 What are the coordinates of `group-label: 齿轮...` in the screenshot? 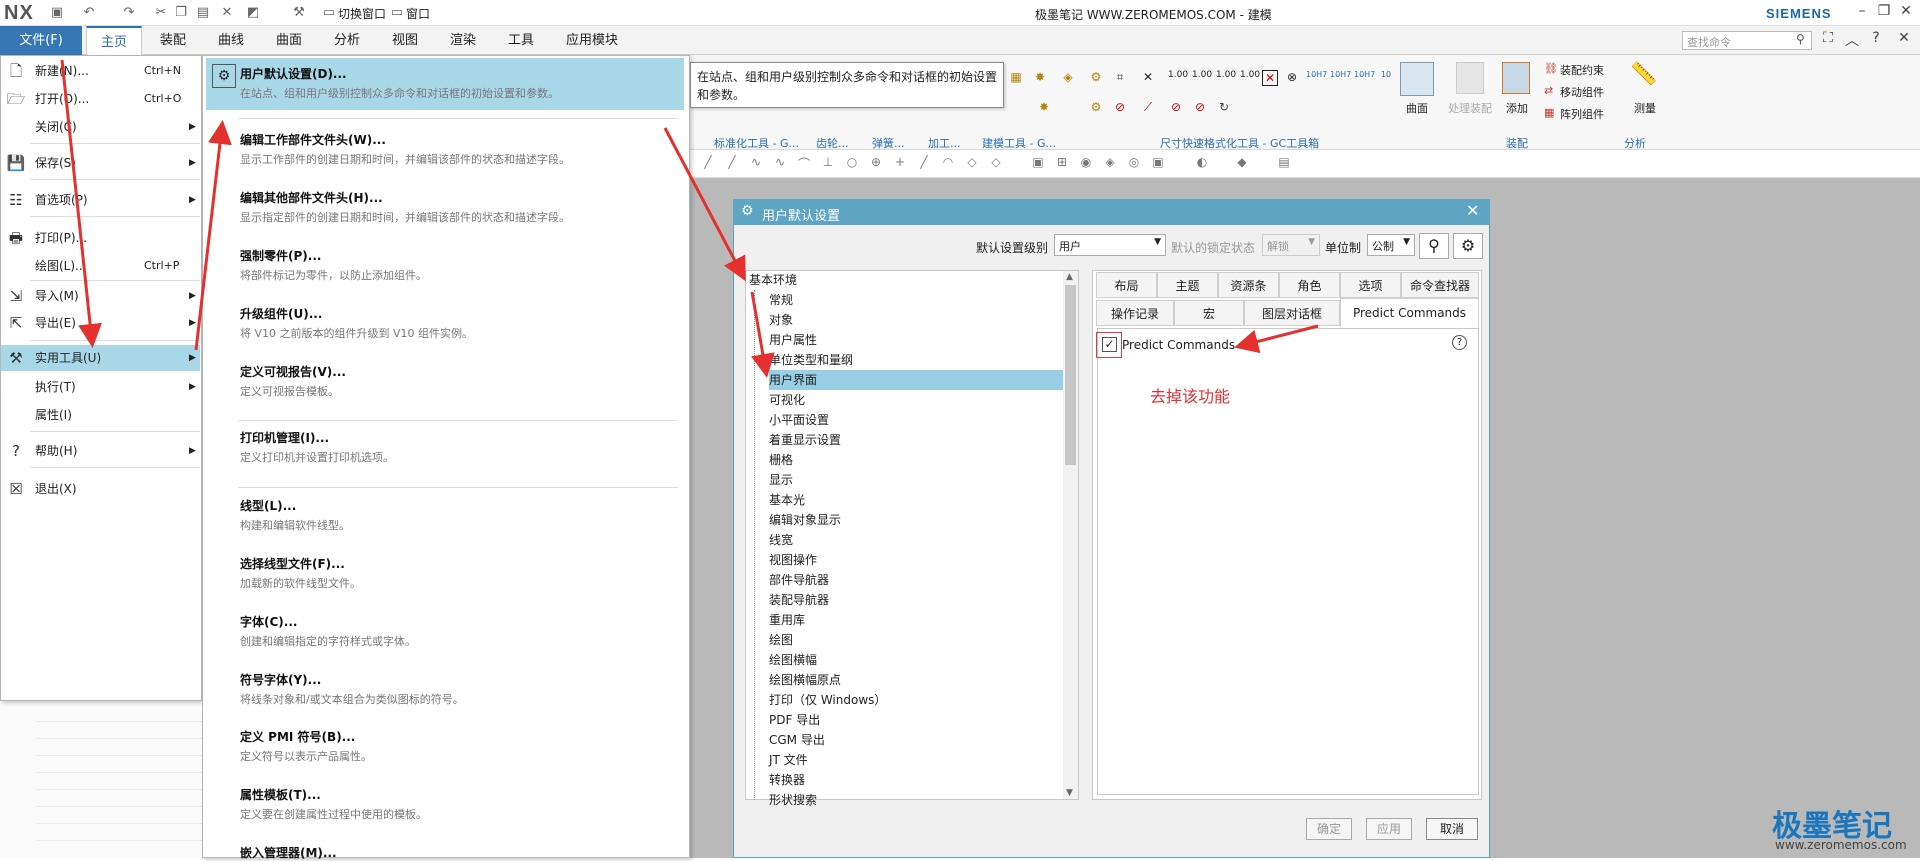 It's located at (832, 143).